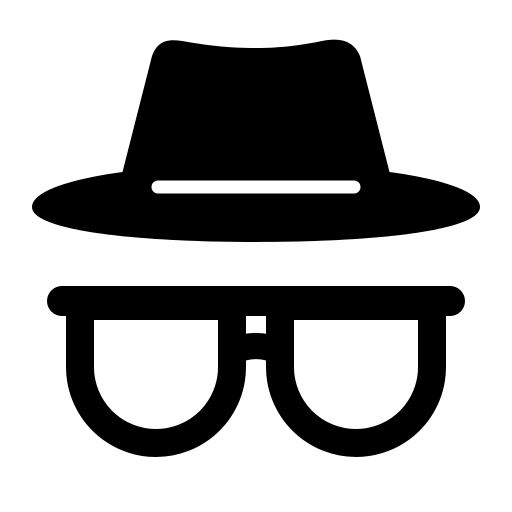 The image size is (512, 512). I want to click on glasses-left-lens, so click(156, 374).